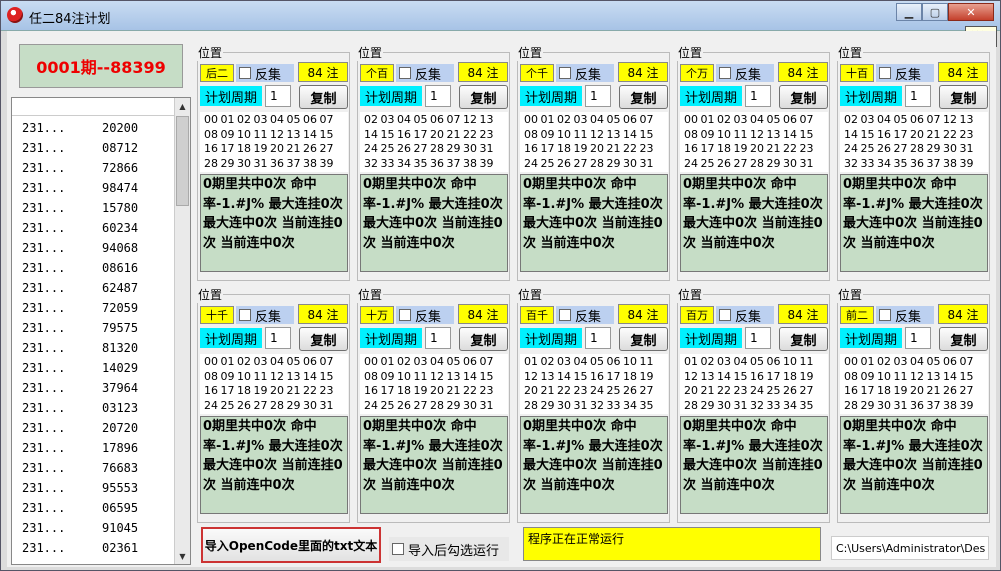 Image resolution: width=1001 pixels, height=571 pixels. I want to click on list-item: 231... 14029, so click(94, 368).